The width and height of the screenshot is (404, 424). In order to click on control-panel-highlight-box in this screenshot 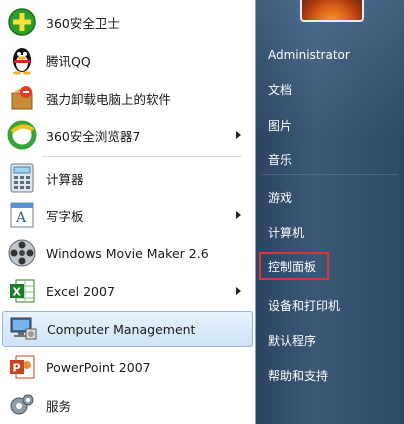, I will do `click(294, 266)`.